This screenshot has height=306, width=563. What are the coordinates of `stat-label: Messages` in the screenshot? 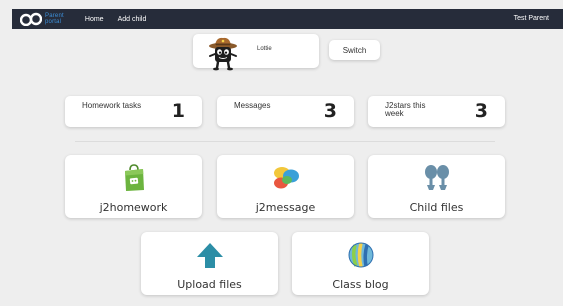 It's located at (252, 105).